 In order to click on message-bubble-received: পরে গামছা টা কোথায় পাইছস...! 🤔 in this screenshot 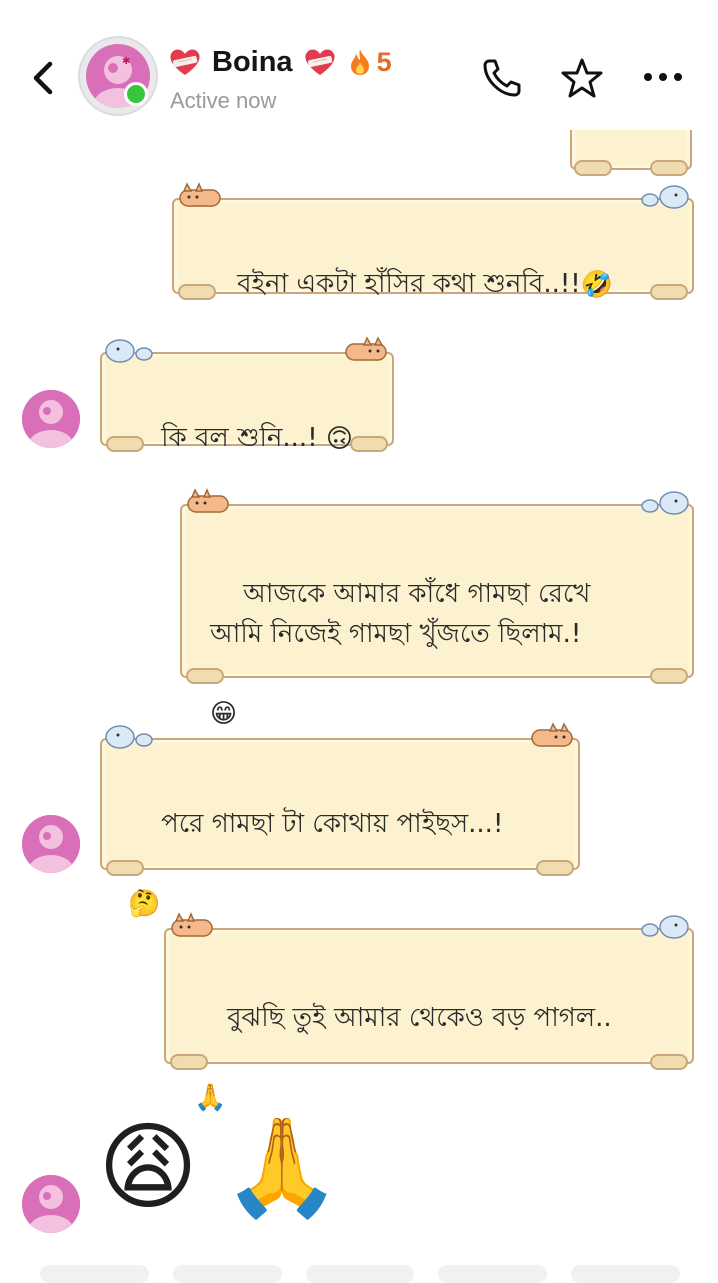, I will do `click(340, 820)`.